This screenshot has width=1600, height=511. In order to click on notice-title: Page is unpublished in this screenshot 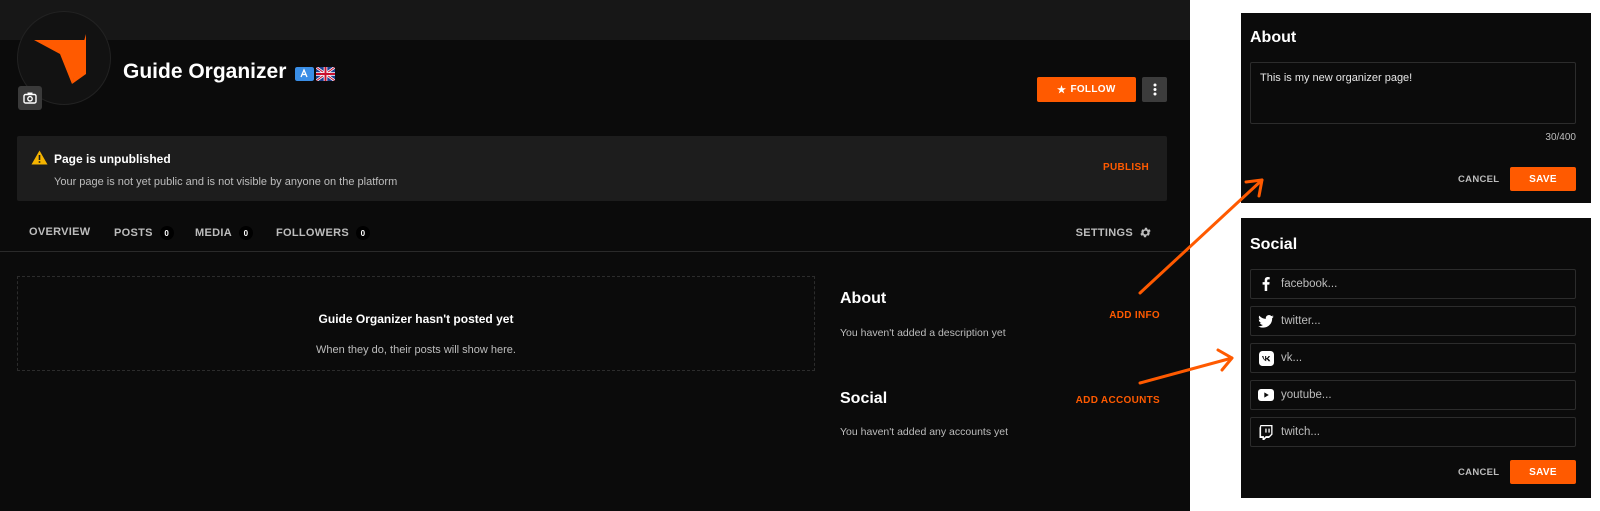, I will do `click(112, 159)`.